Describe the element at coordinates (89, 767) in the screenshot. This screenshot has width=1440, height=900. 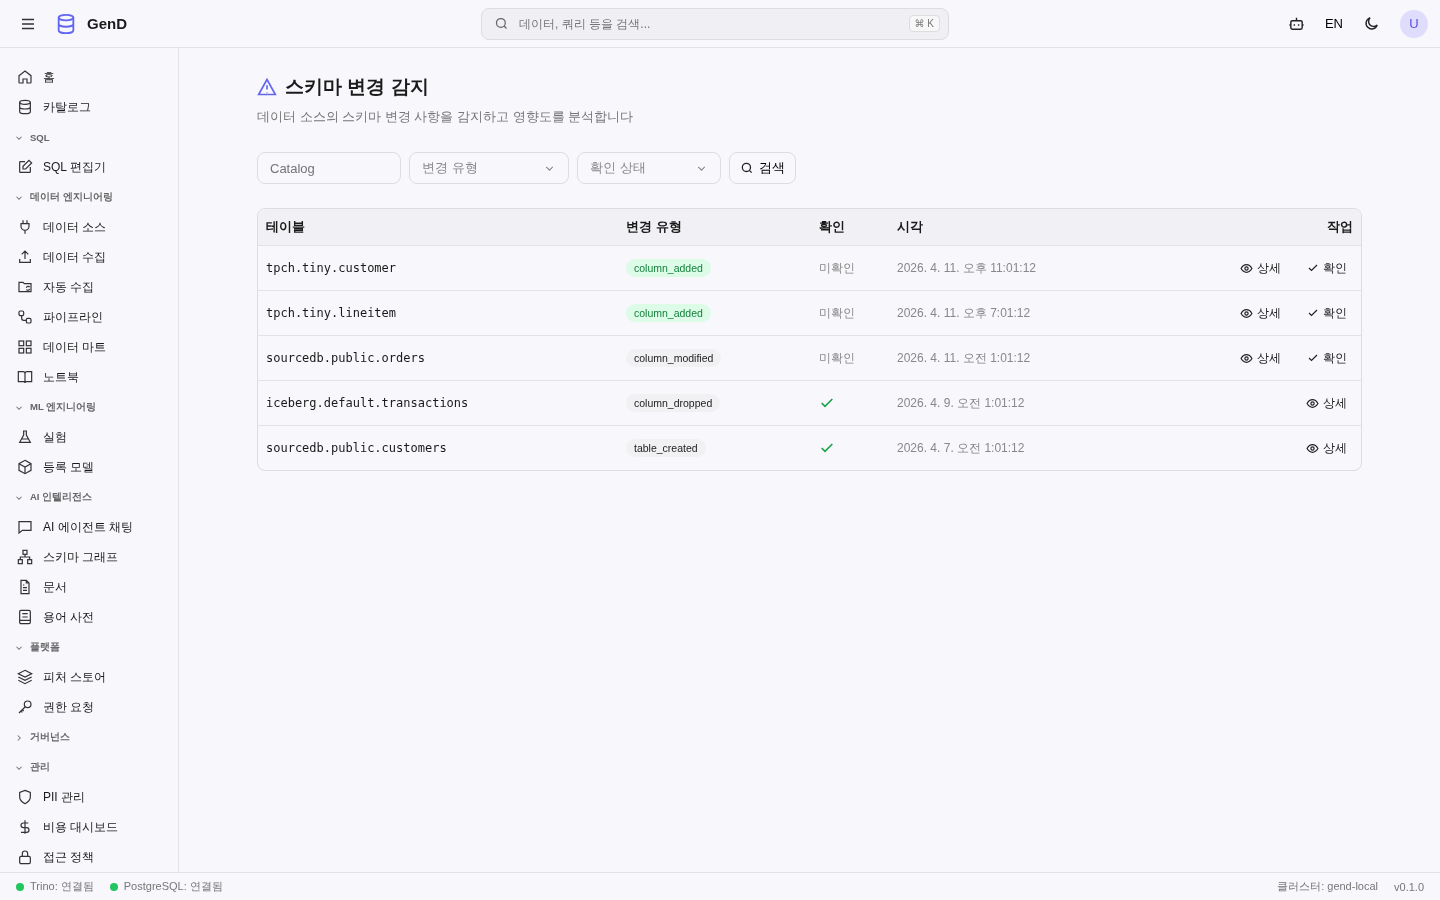
I see `section-header: 관리` at that location.